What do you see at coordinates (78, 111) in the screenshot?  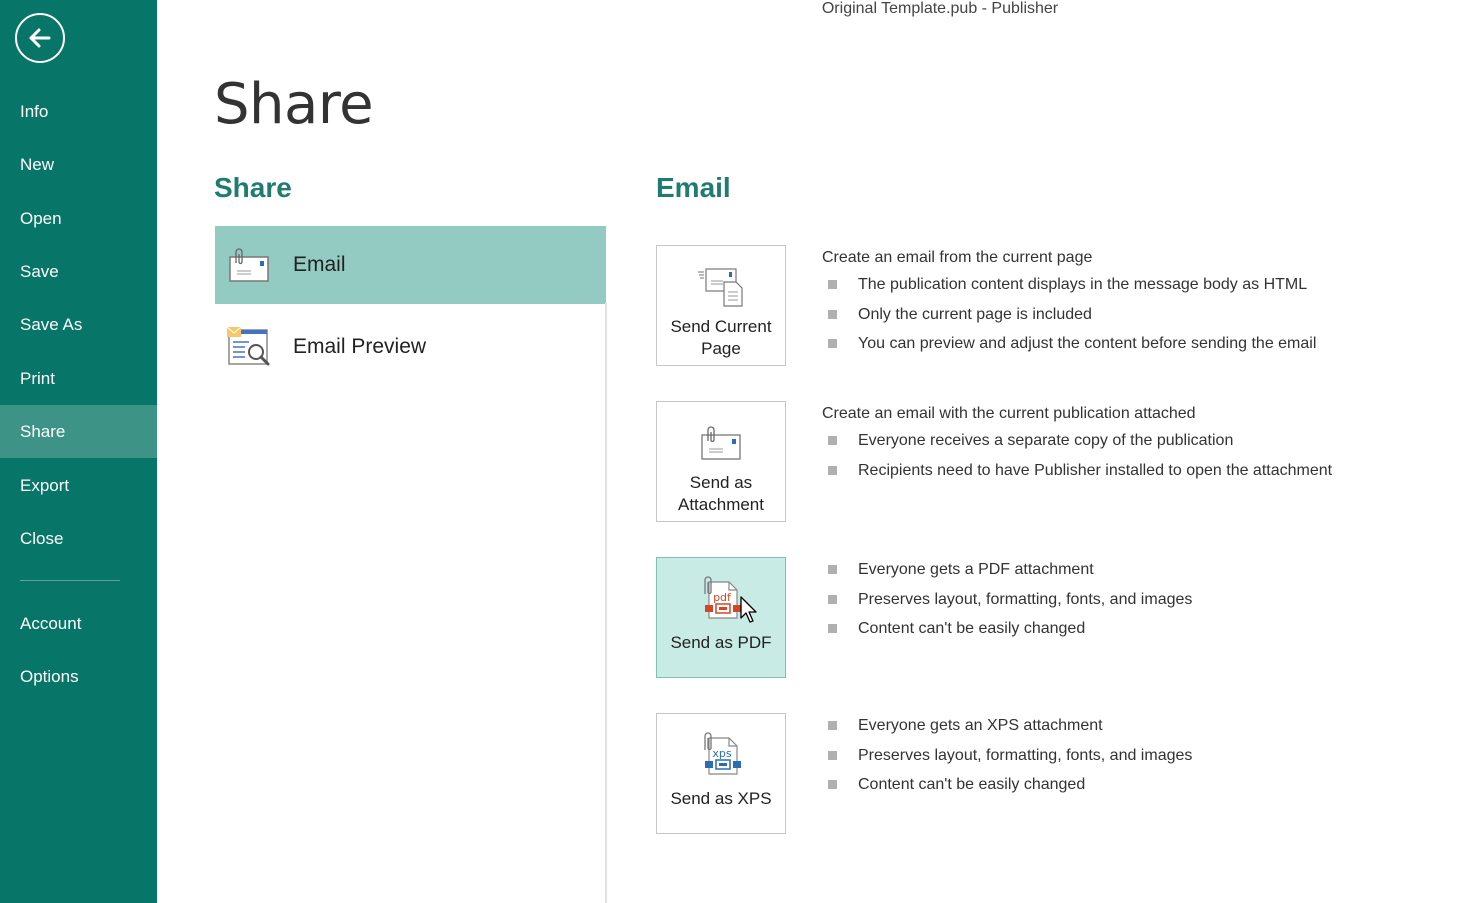 I see `sidebar-item-info: Info` at bounding box center [78, 111].